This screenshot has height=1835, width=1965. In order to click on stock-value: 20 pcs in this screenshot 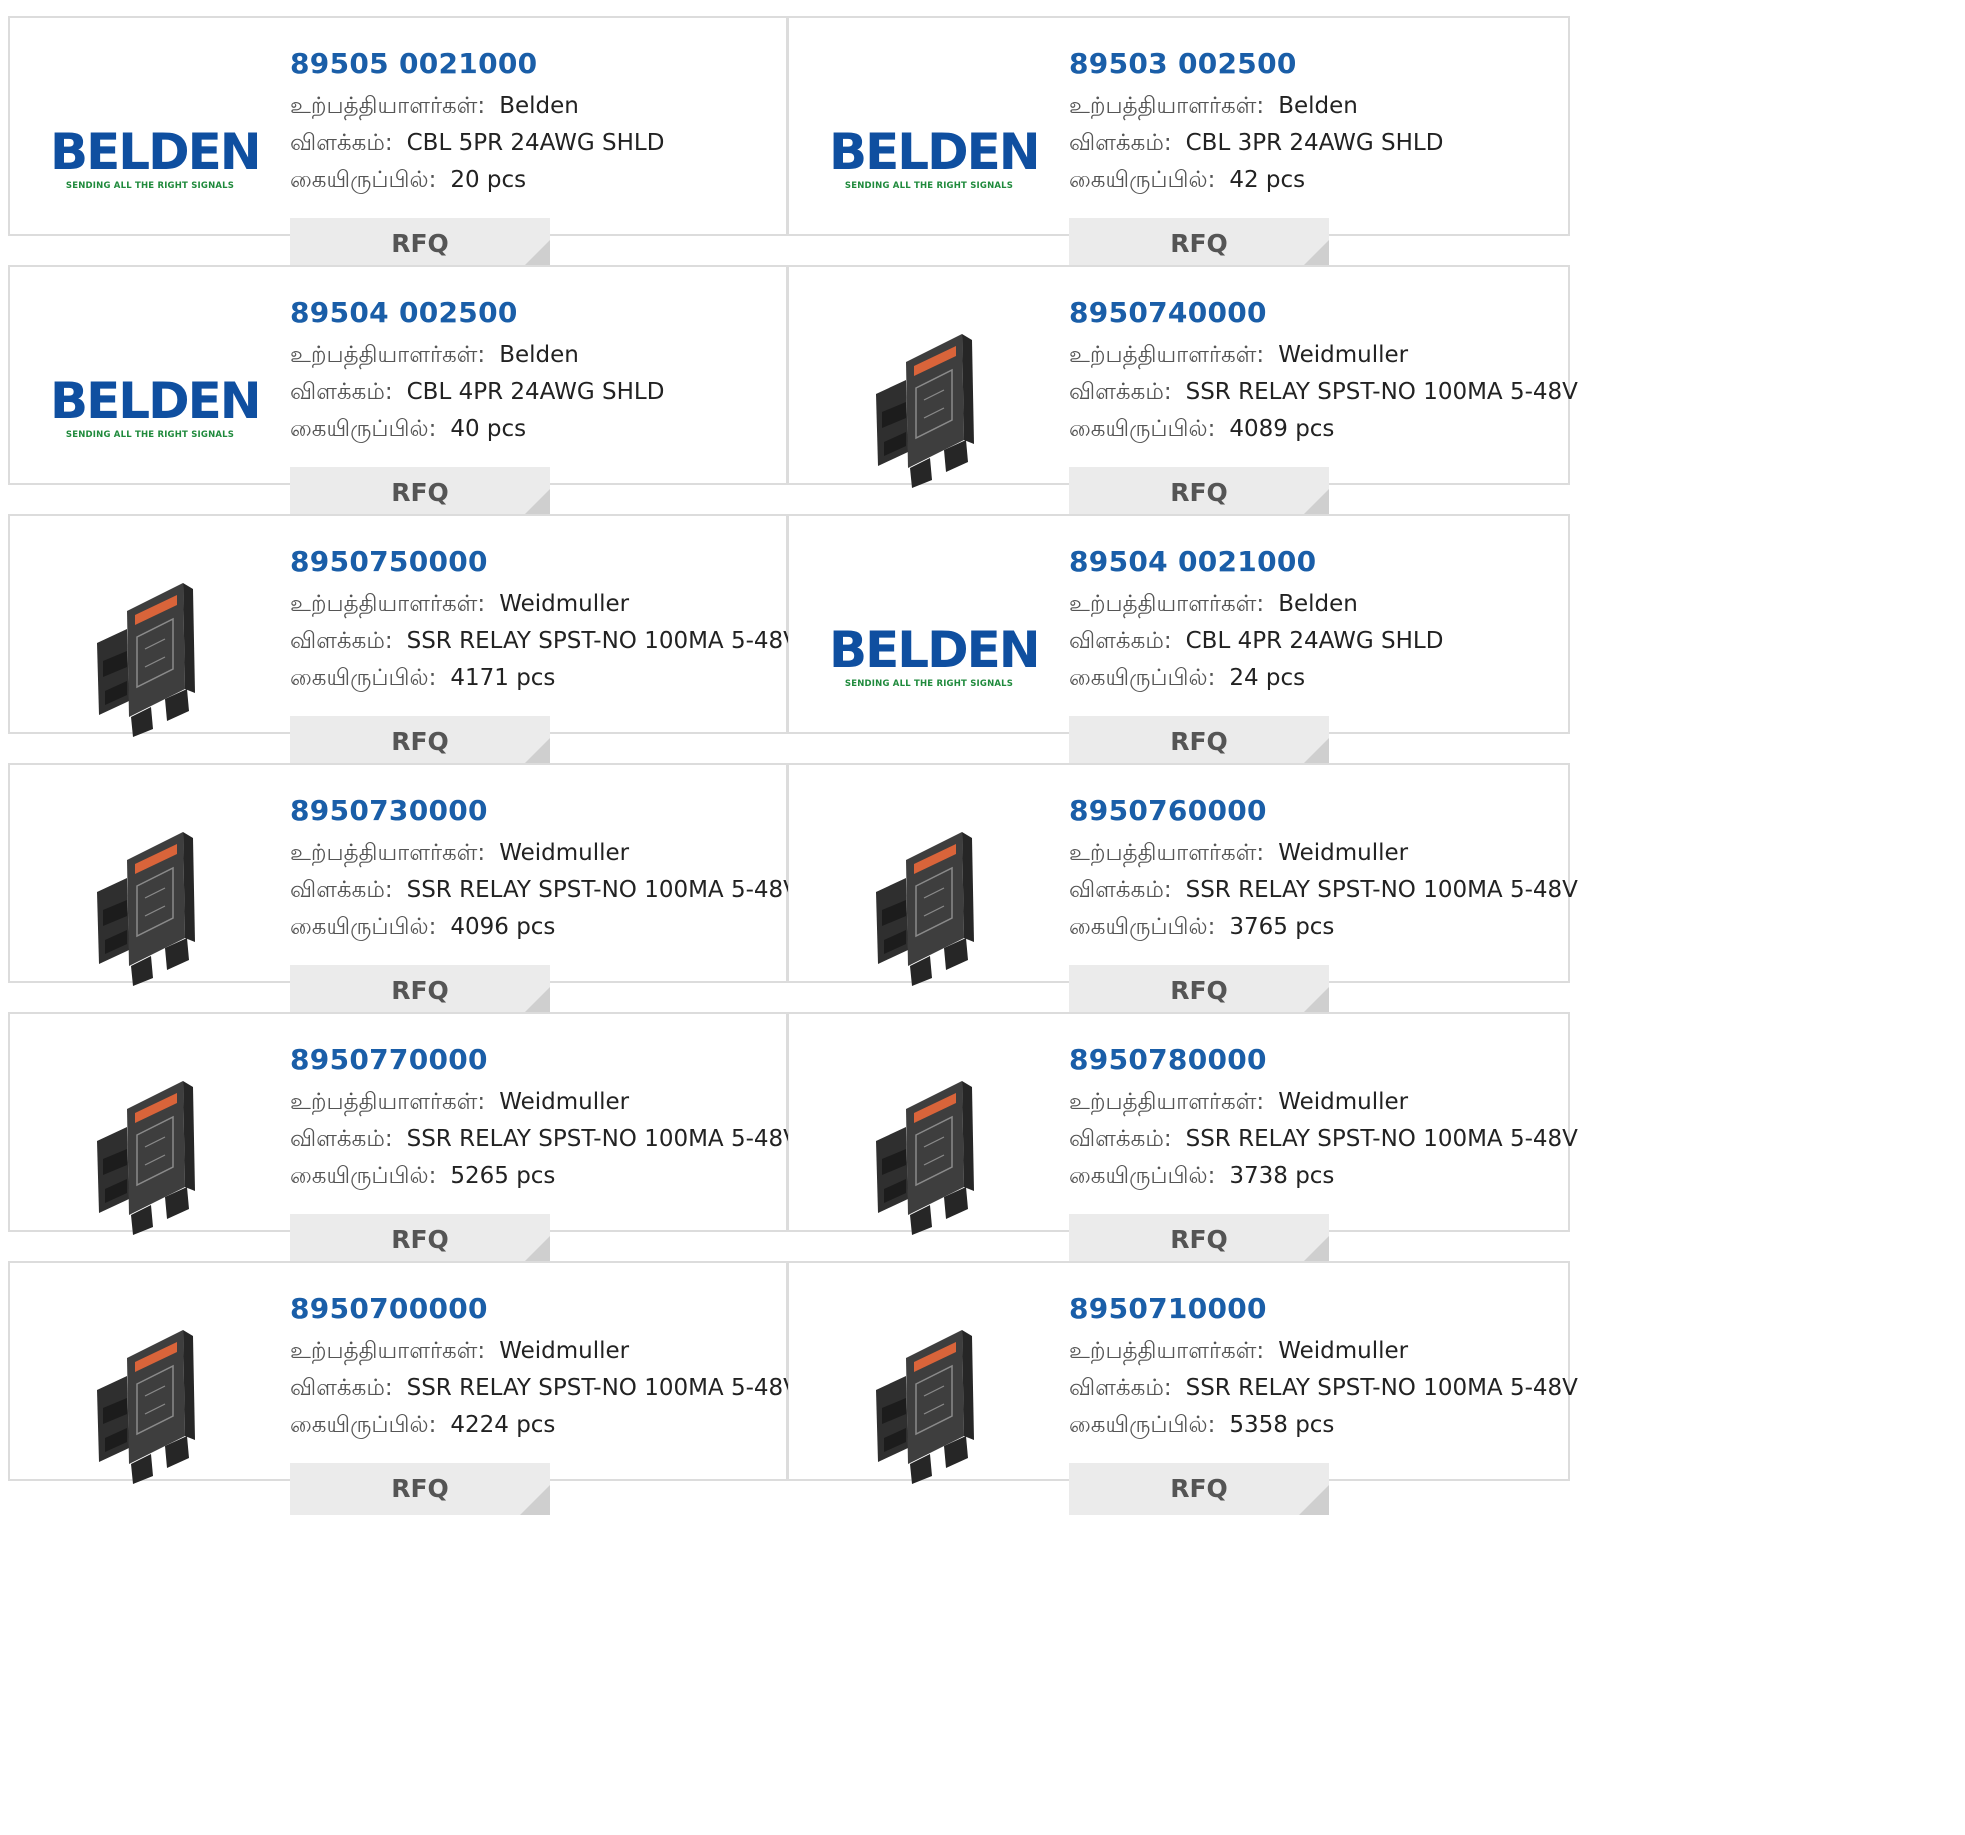, I will do `click(488, 180)`.